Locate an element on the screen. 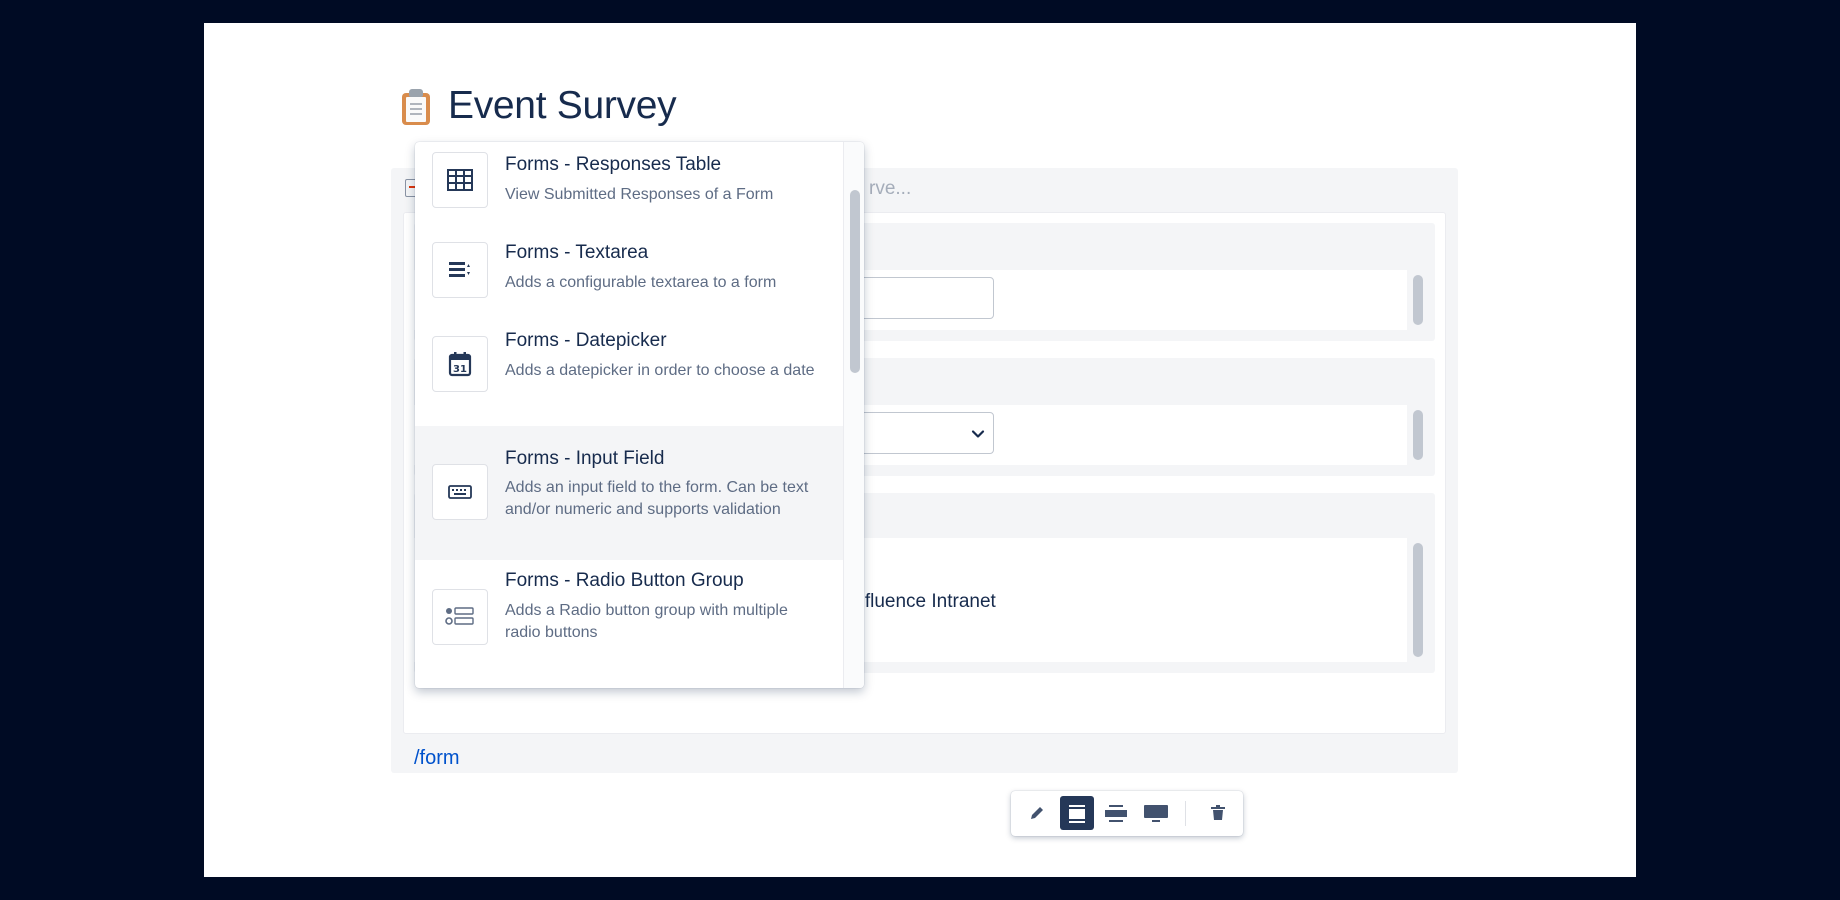 This screenshot has height=900, width=1840. menu-scrollbar-track is located at coordinates (853, 415).